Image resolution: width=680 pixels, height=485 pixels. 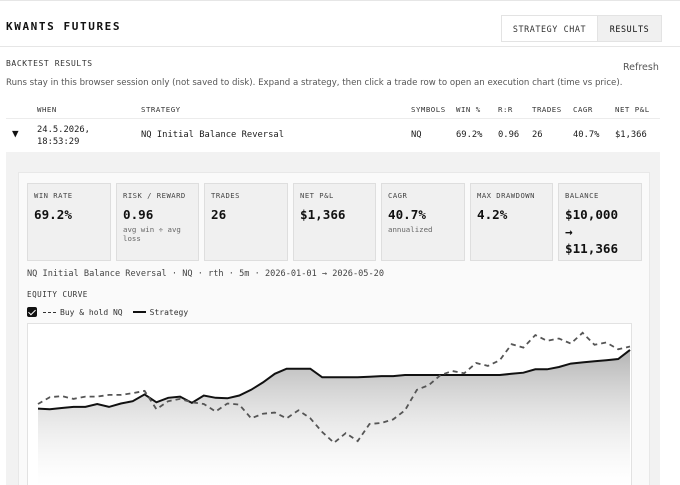 I want to click on metric-card-balance: BALANCE $10,000 → $11,366, so click(x=600, y=222).